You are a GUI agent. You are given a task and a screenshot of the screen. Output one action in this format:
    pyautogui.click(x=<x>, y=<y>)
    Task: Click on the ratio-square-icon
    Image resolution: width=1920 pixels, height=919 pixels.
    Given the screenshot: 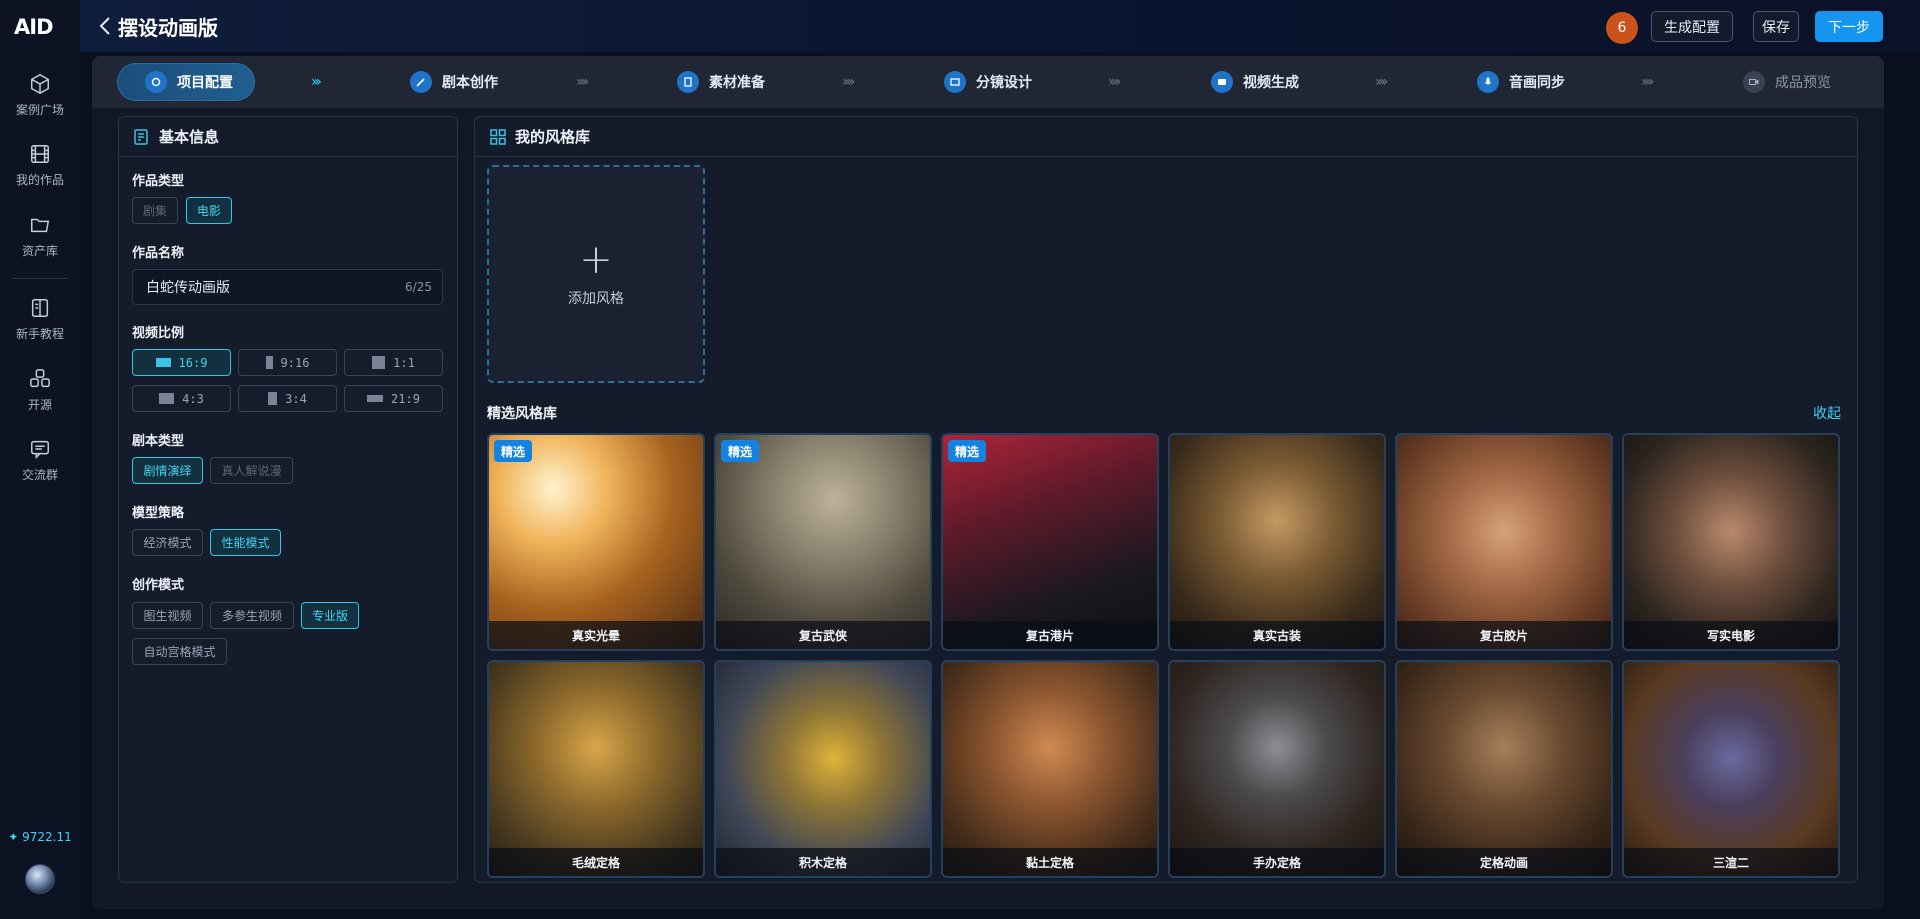 What is the action you would take?
    pyautogui.click(x=379, y=362)
    